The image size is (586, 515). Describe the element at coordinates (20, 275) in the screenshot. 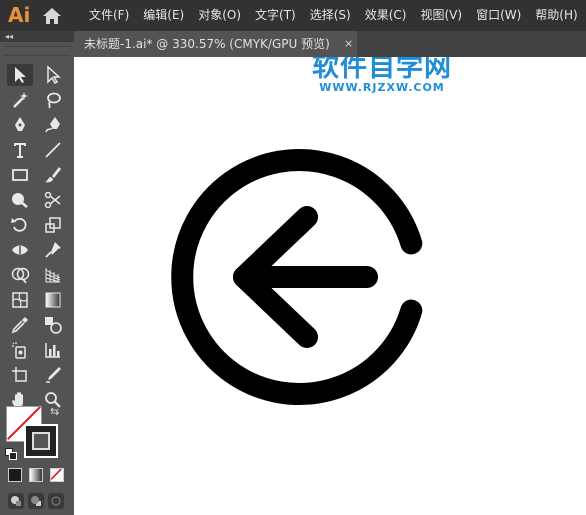

I see `shape-builder-icon` at that location.